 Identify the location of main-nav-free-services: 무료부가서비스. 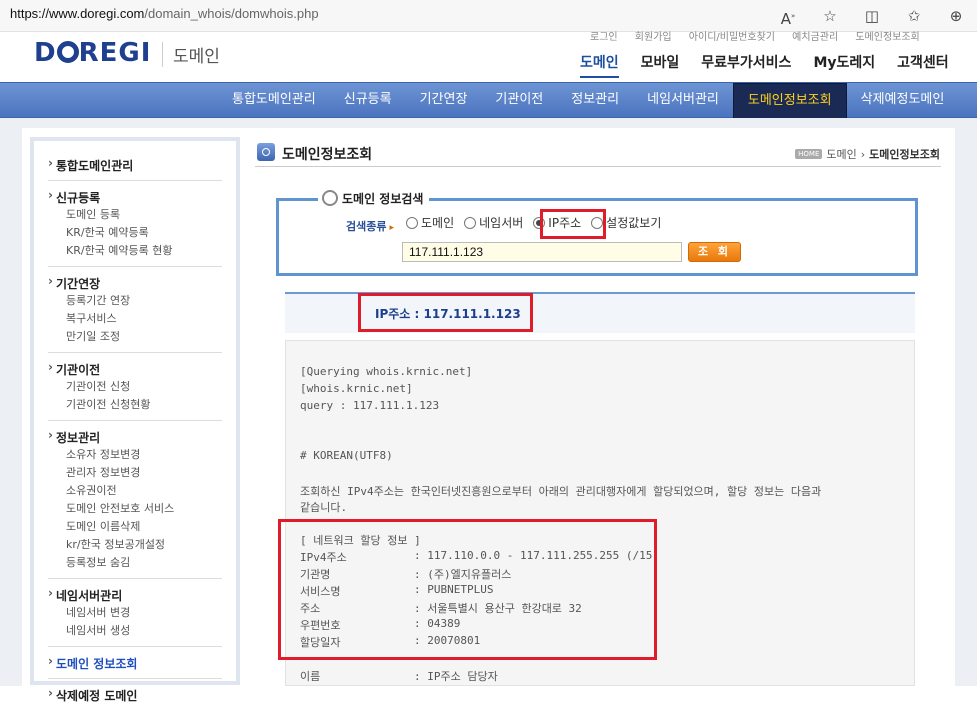
(746, 65).